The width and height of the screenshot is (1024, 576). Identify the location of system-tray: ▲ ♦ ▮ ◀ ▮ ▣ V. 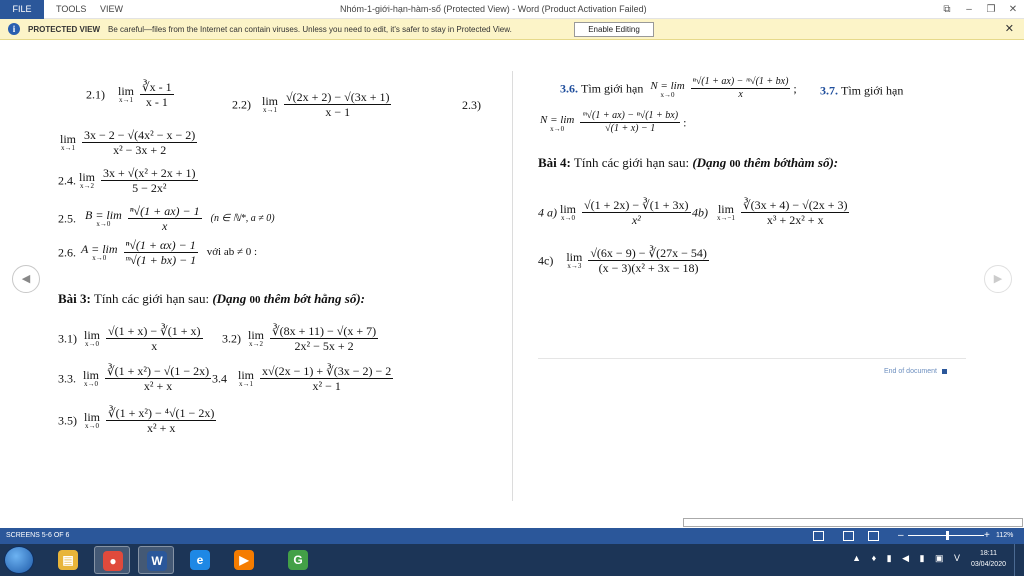
(908, 558).